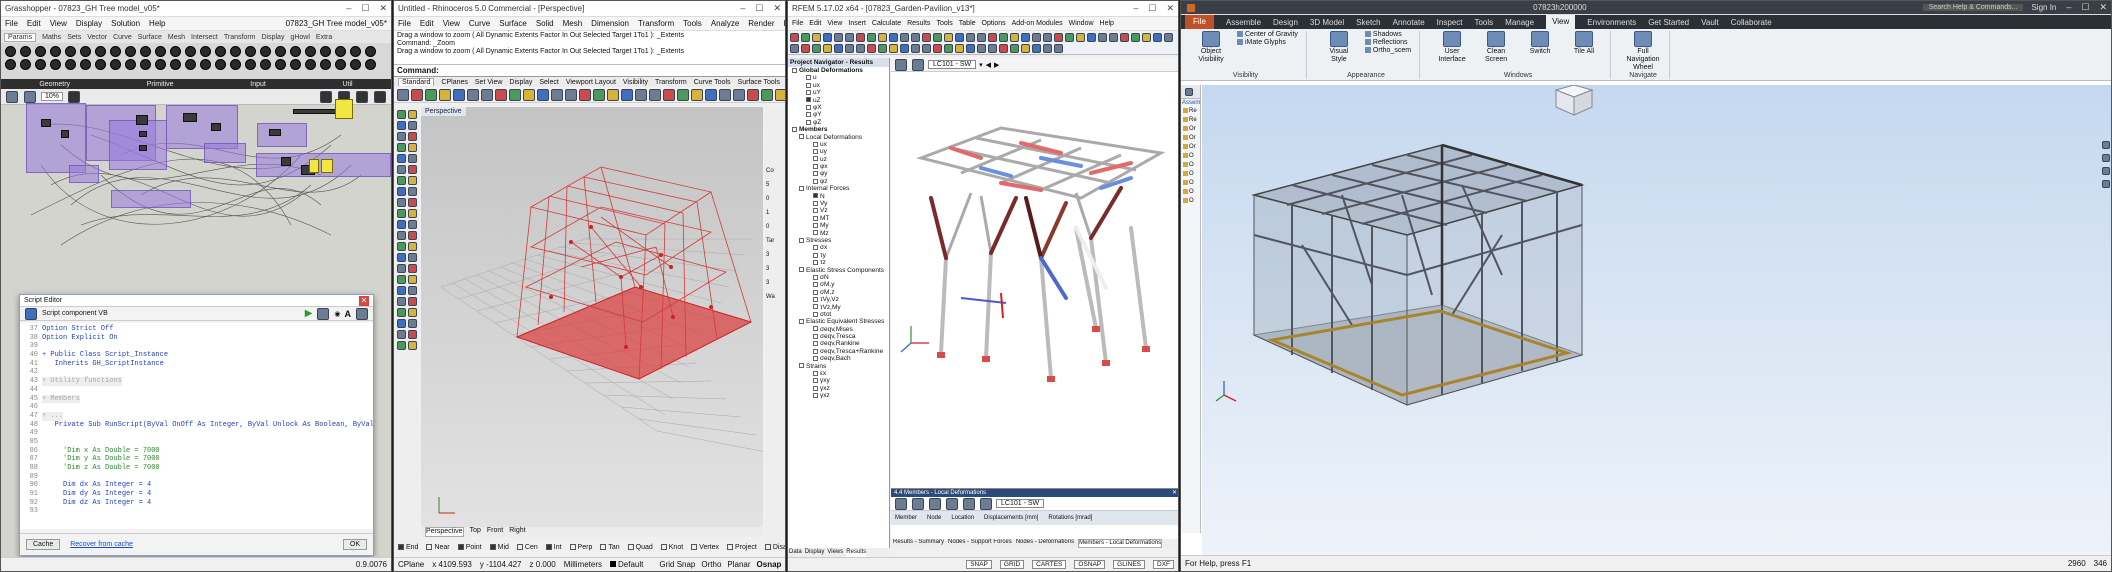 This screenshot has height=572, width=2112. What do you see at coordinates (838, 77) in the screenshot?
I see `navigator-item: u` at bounding box center [838, 77].